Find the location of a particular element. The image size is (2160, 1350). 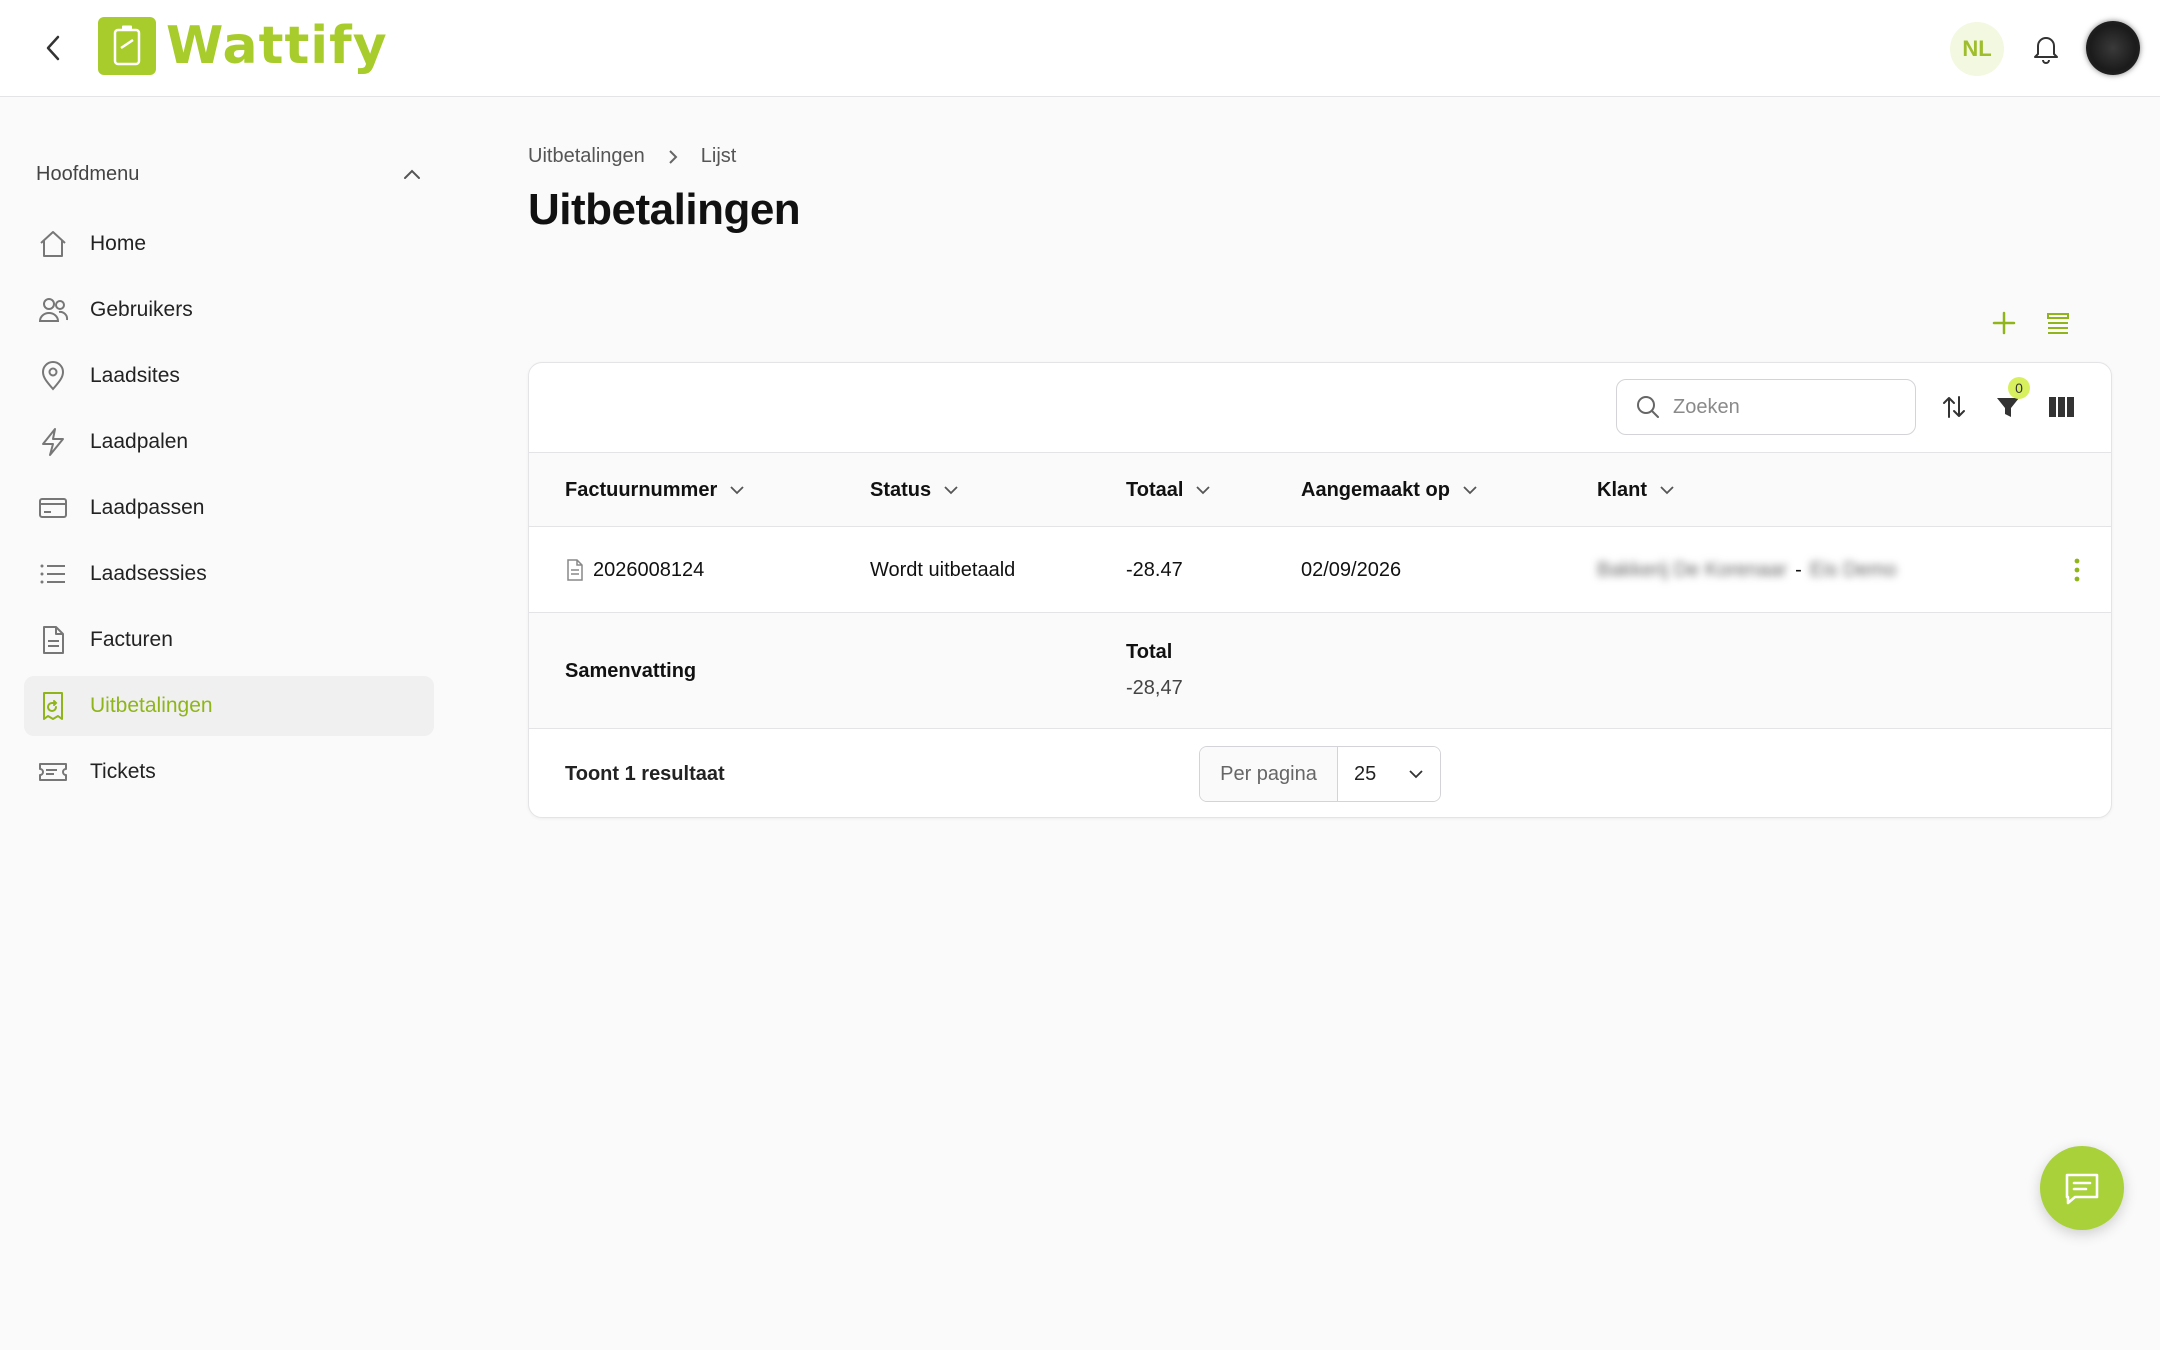

main-menu-heading: Hoofdmenu is located at coordinates (88, 173).